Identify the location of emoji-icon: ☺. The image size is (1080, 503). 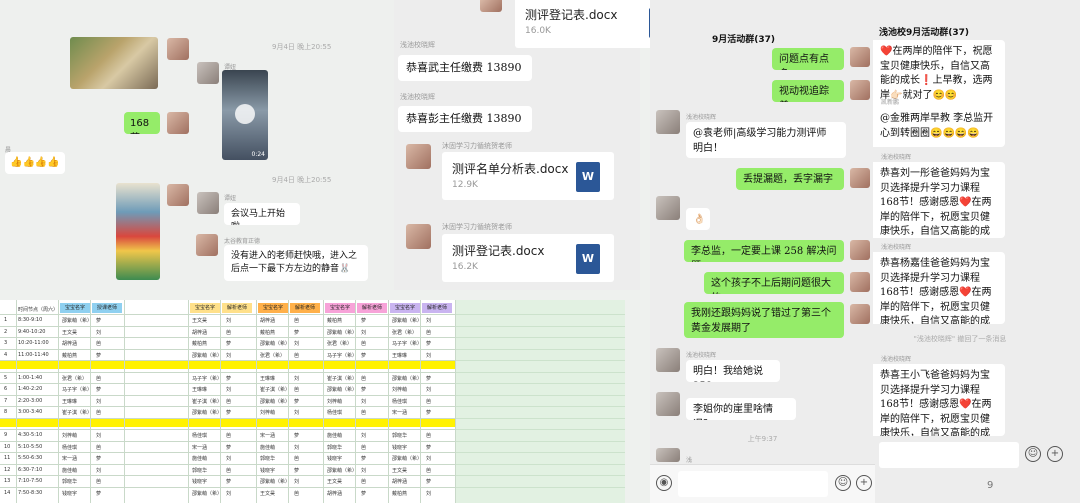
(1033, 454).